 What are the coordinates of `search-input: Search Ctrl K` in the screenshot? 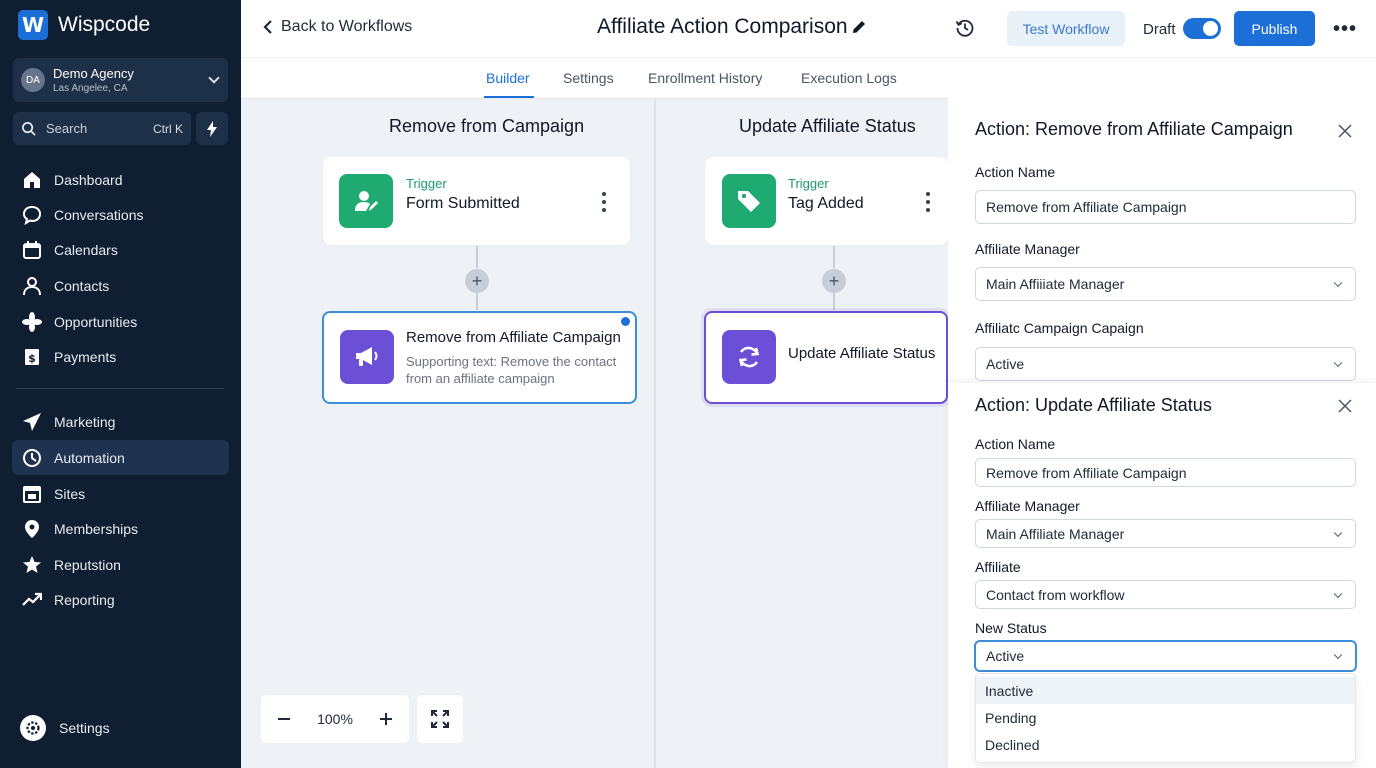 It's located at (102, 128).